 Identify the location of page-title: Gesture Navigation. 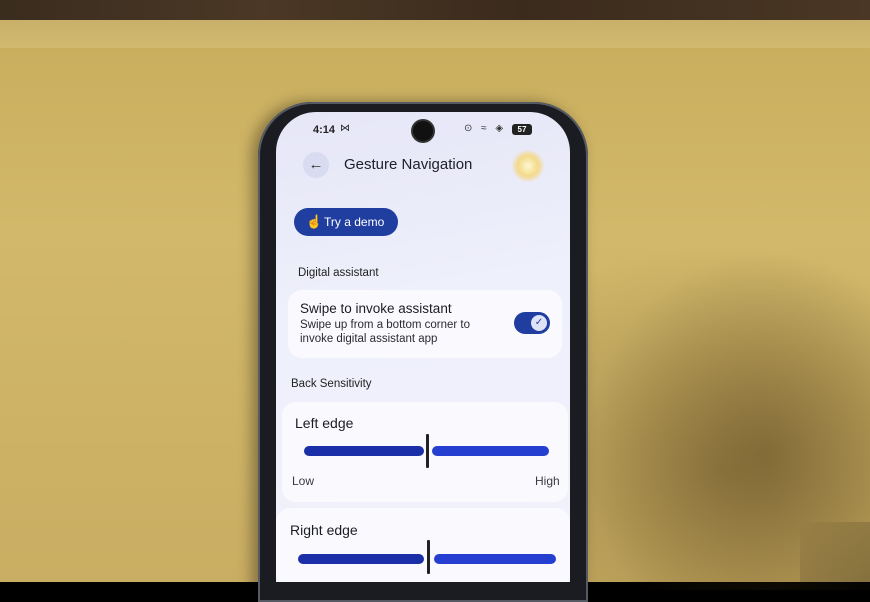
(408, 164).